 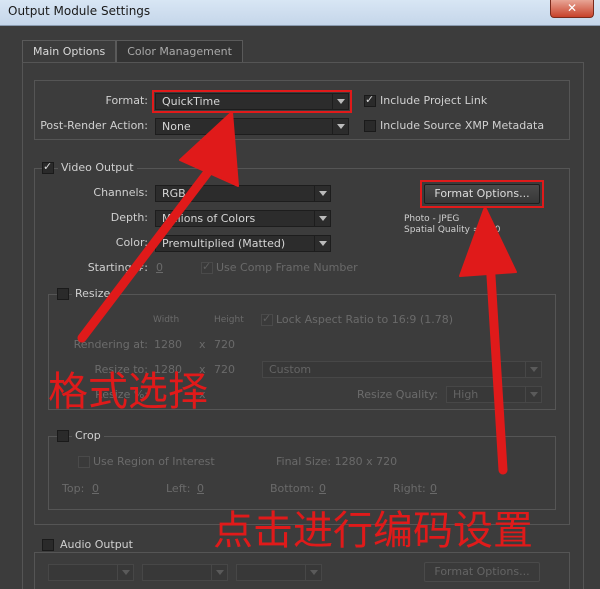 I want to click on annotation-format-select: 格式选择, so click(x=128, y=392).